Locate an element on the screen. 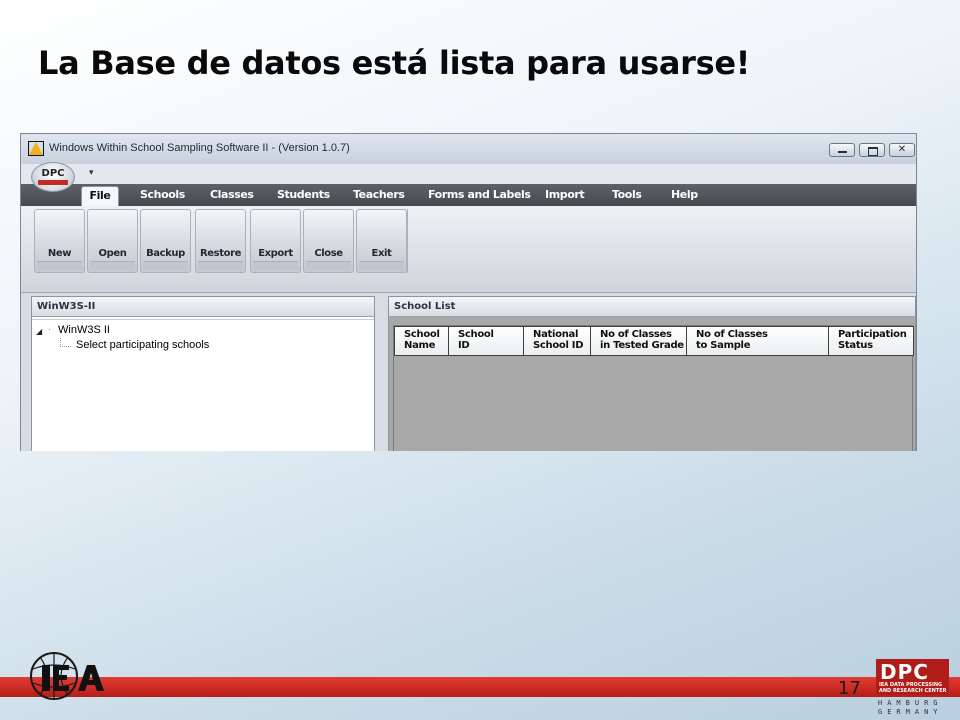 The height and width of the screenshot is (720, 960). close-button: Close is located at coordinates (328, 241).